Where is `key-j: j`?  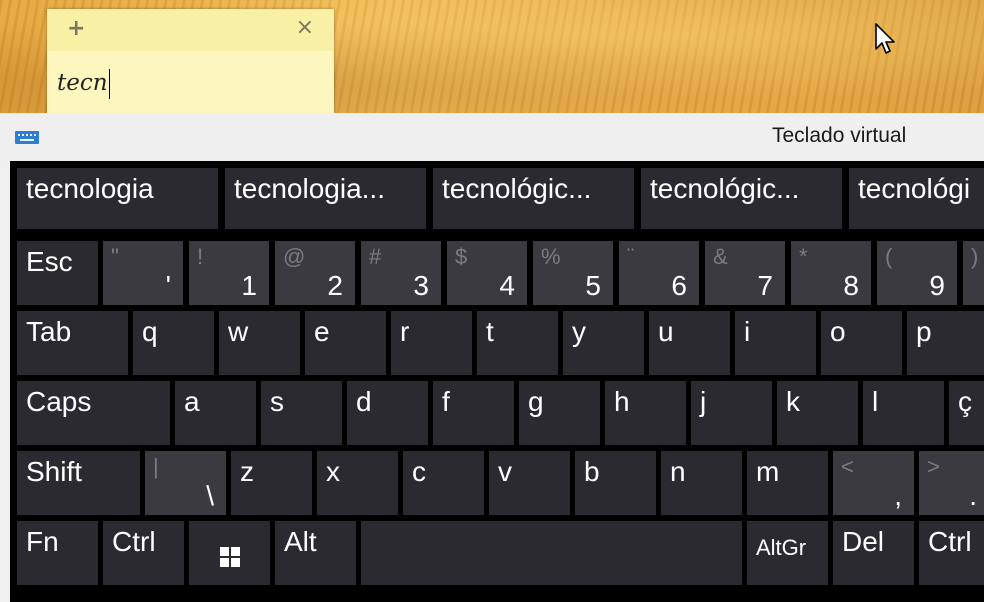
key-j: j is located at coordinates (731, 413).